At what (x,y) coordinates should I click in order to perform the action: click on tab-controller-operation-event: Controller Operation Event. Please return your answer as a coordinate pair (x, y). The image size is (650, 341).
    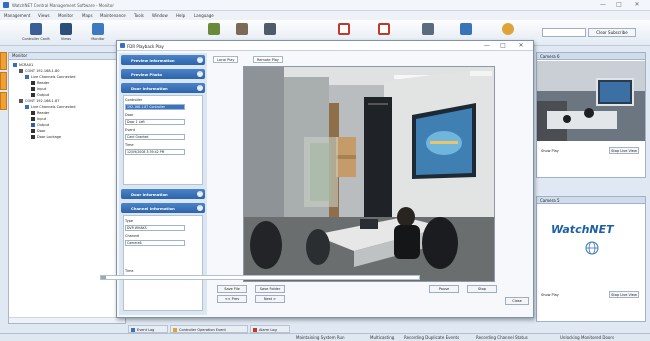
    Looking at the image, I should click on (209, 329).